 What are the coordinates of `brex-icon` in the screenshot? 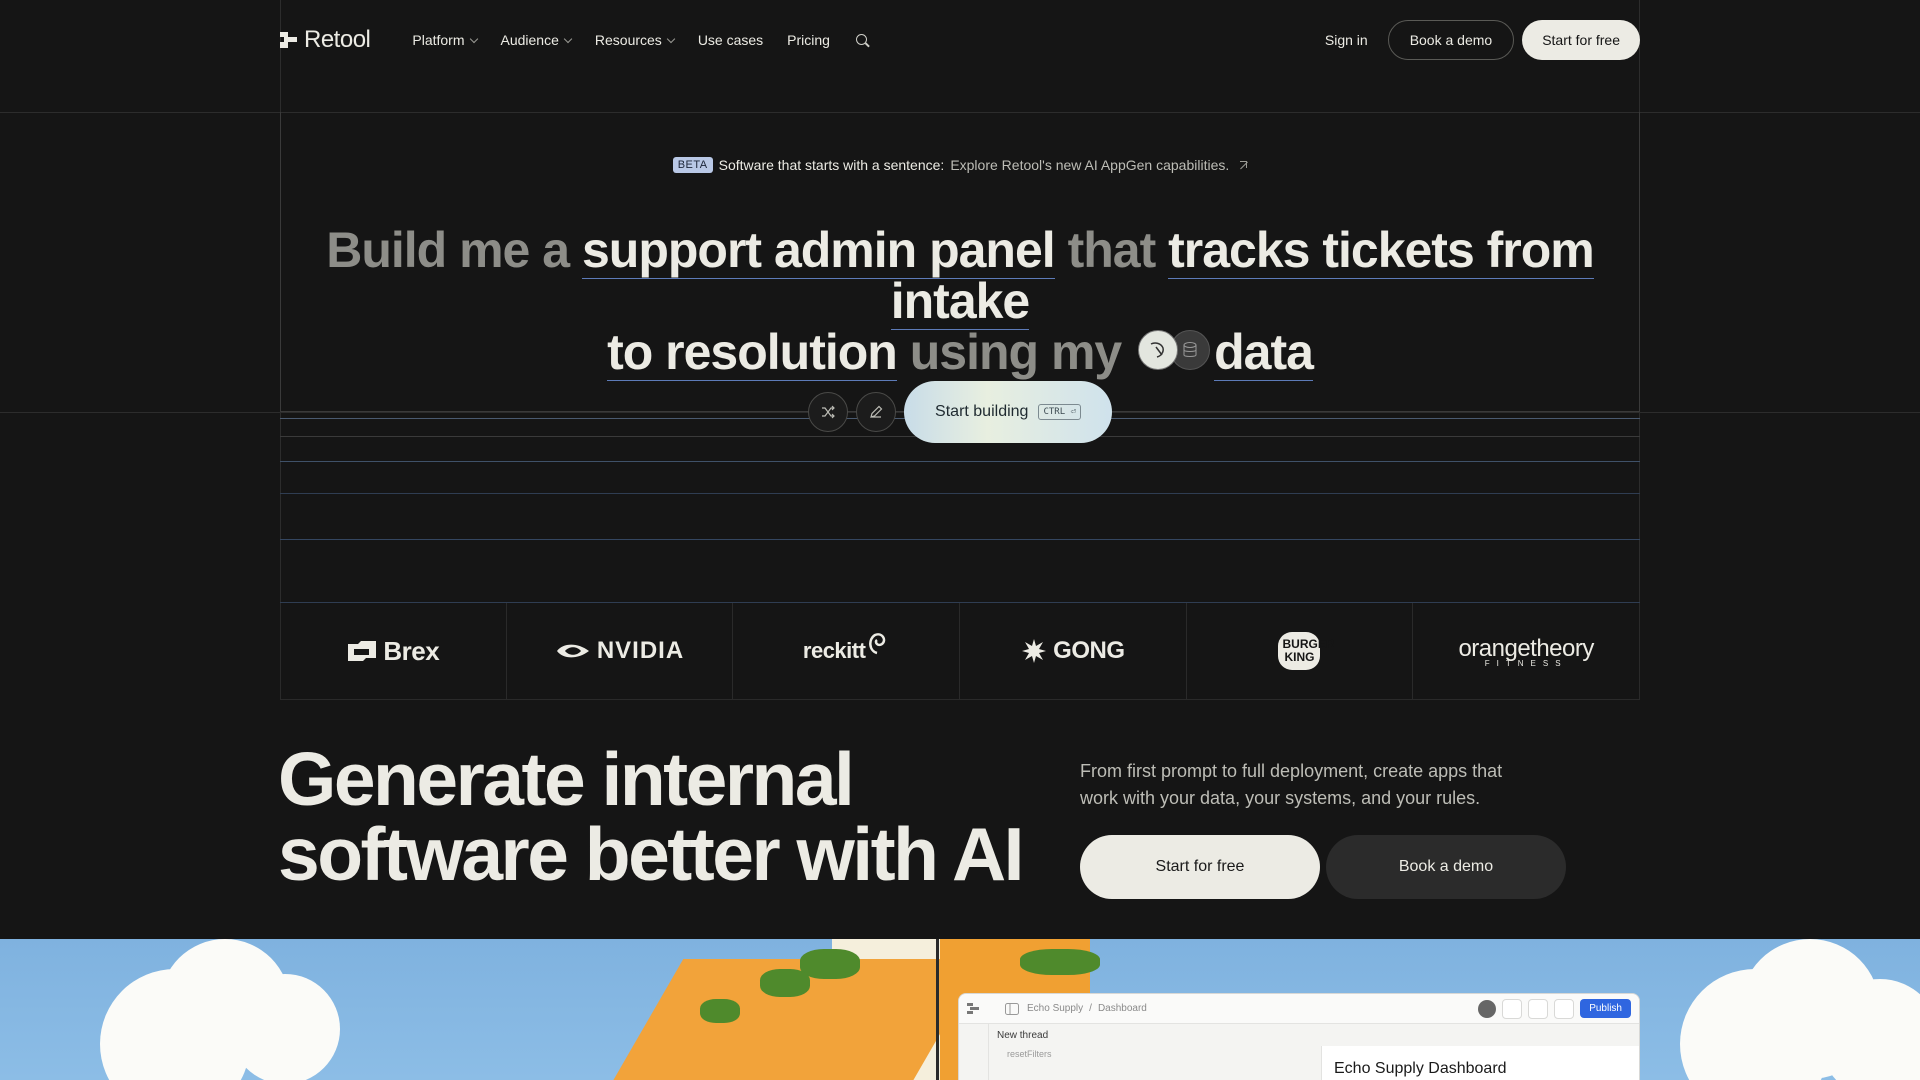 It's located at (362, 651).